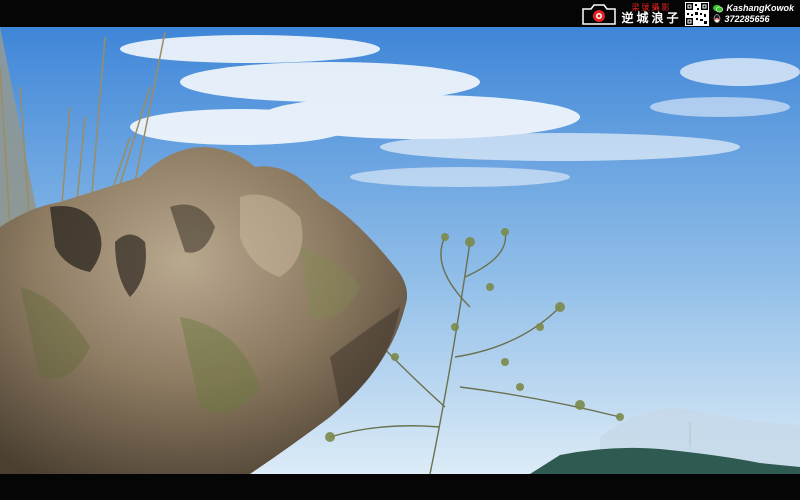  What do you see at coordinates (718, 8) in the screenshot?
I see `wechat-icon` at bounding box center [718, 8].